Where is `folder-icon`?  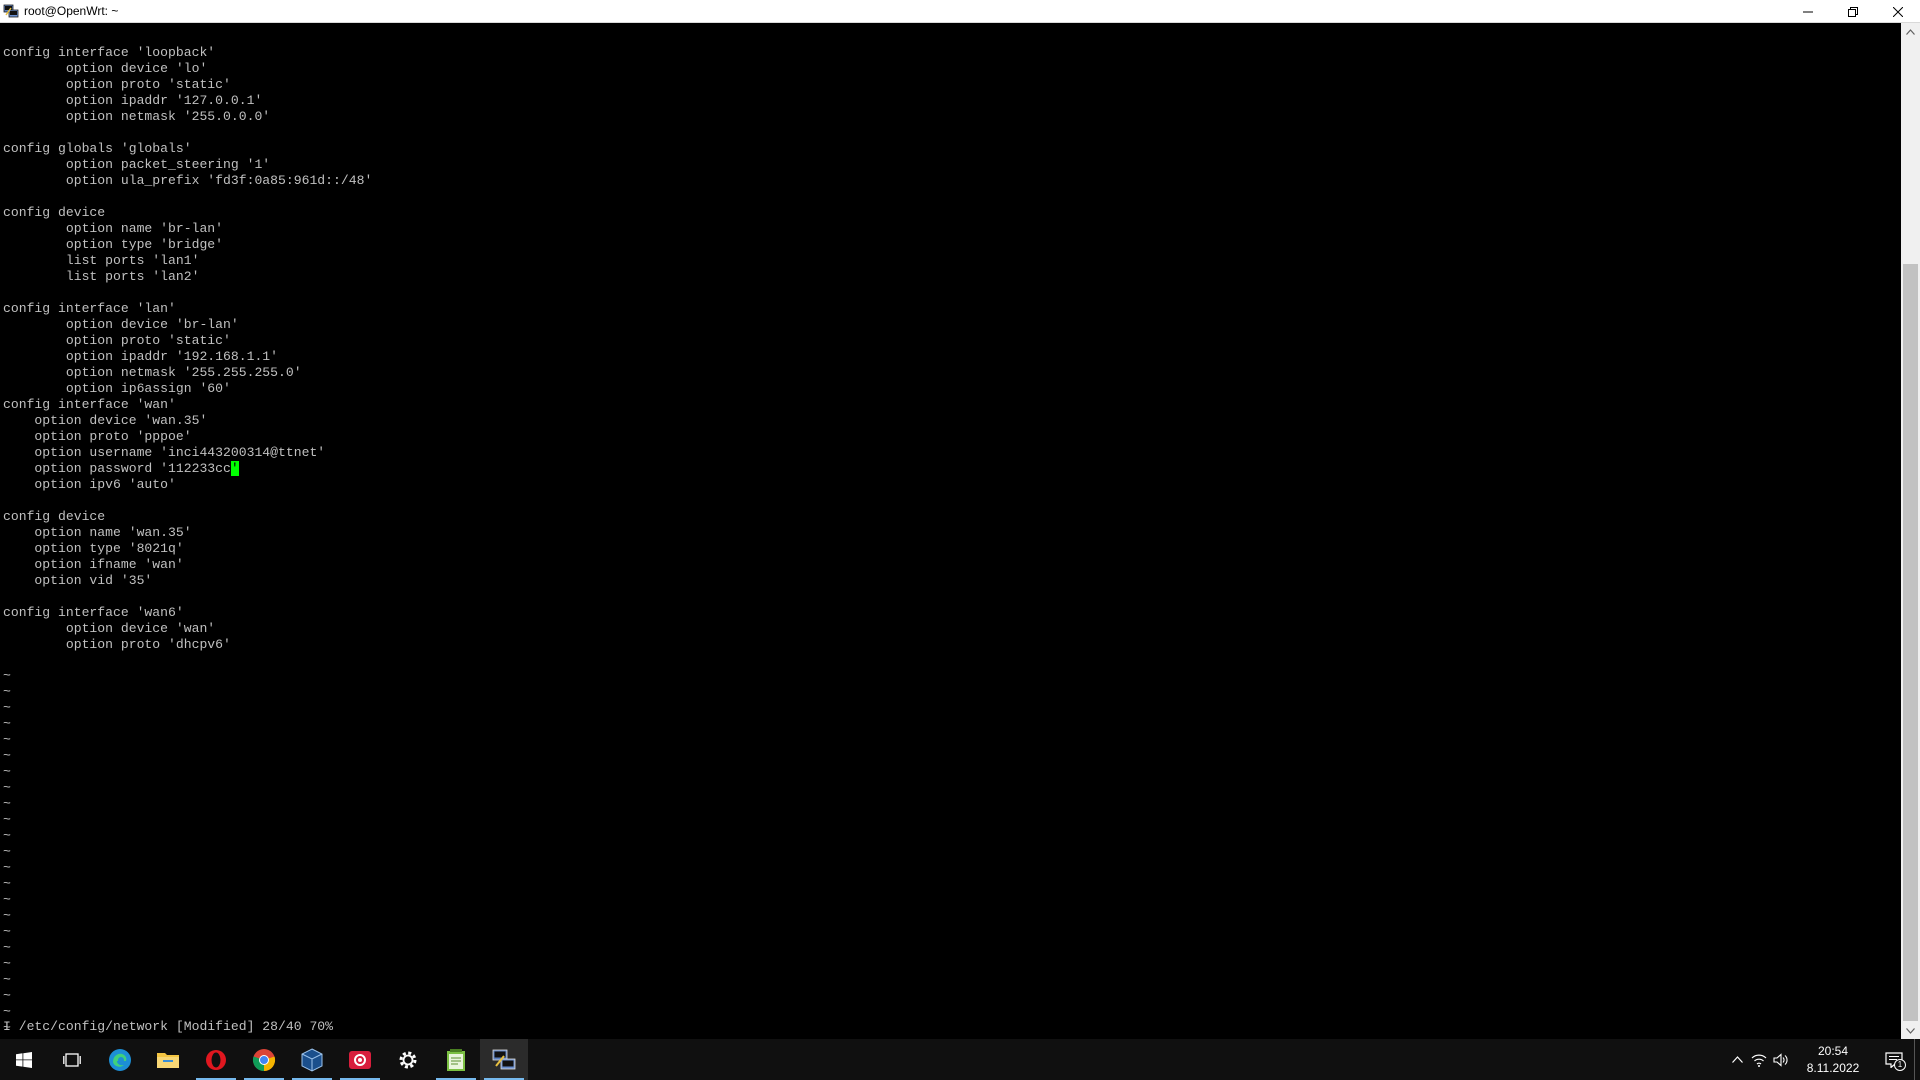
folder-icon is located at coordinates (168, 1060).